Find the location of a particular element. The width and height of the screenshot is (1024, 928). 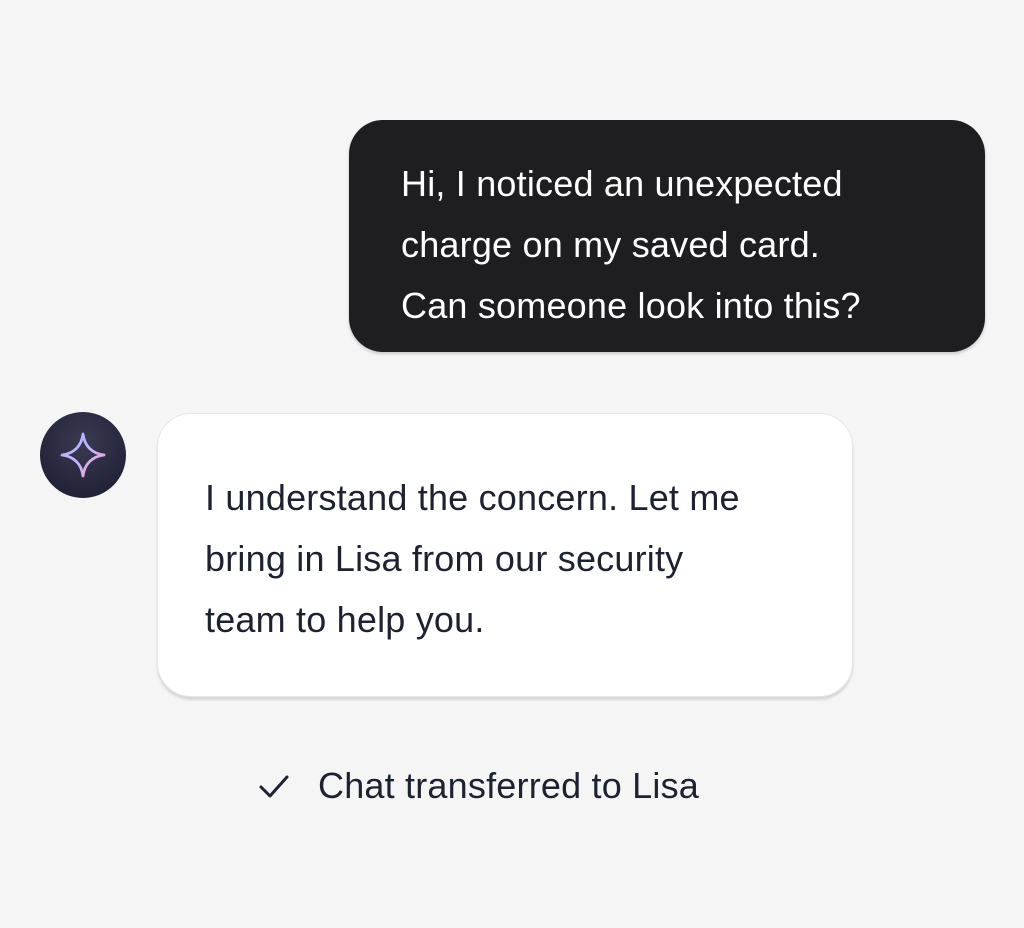

check-icon is located at coordinates (274, 786).